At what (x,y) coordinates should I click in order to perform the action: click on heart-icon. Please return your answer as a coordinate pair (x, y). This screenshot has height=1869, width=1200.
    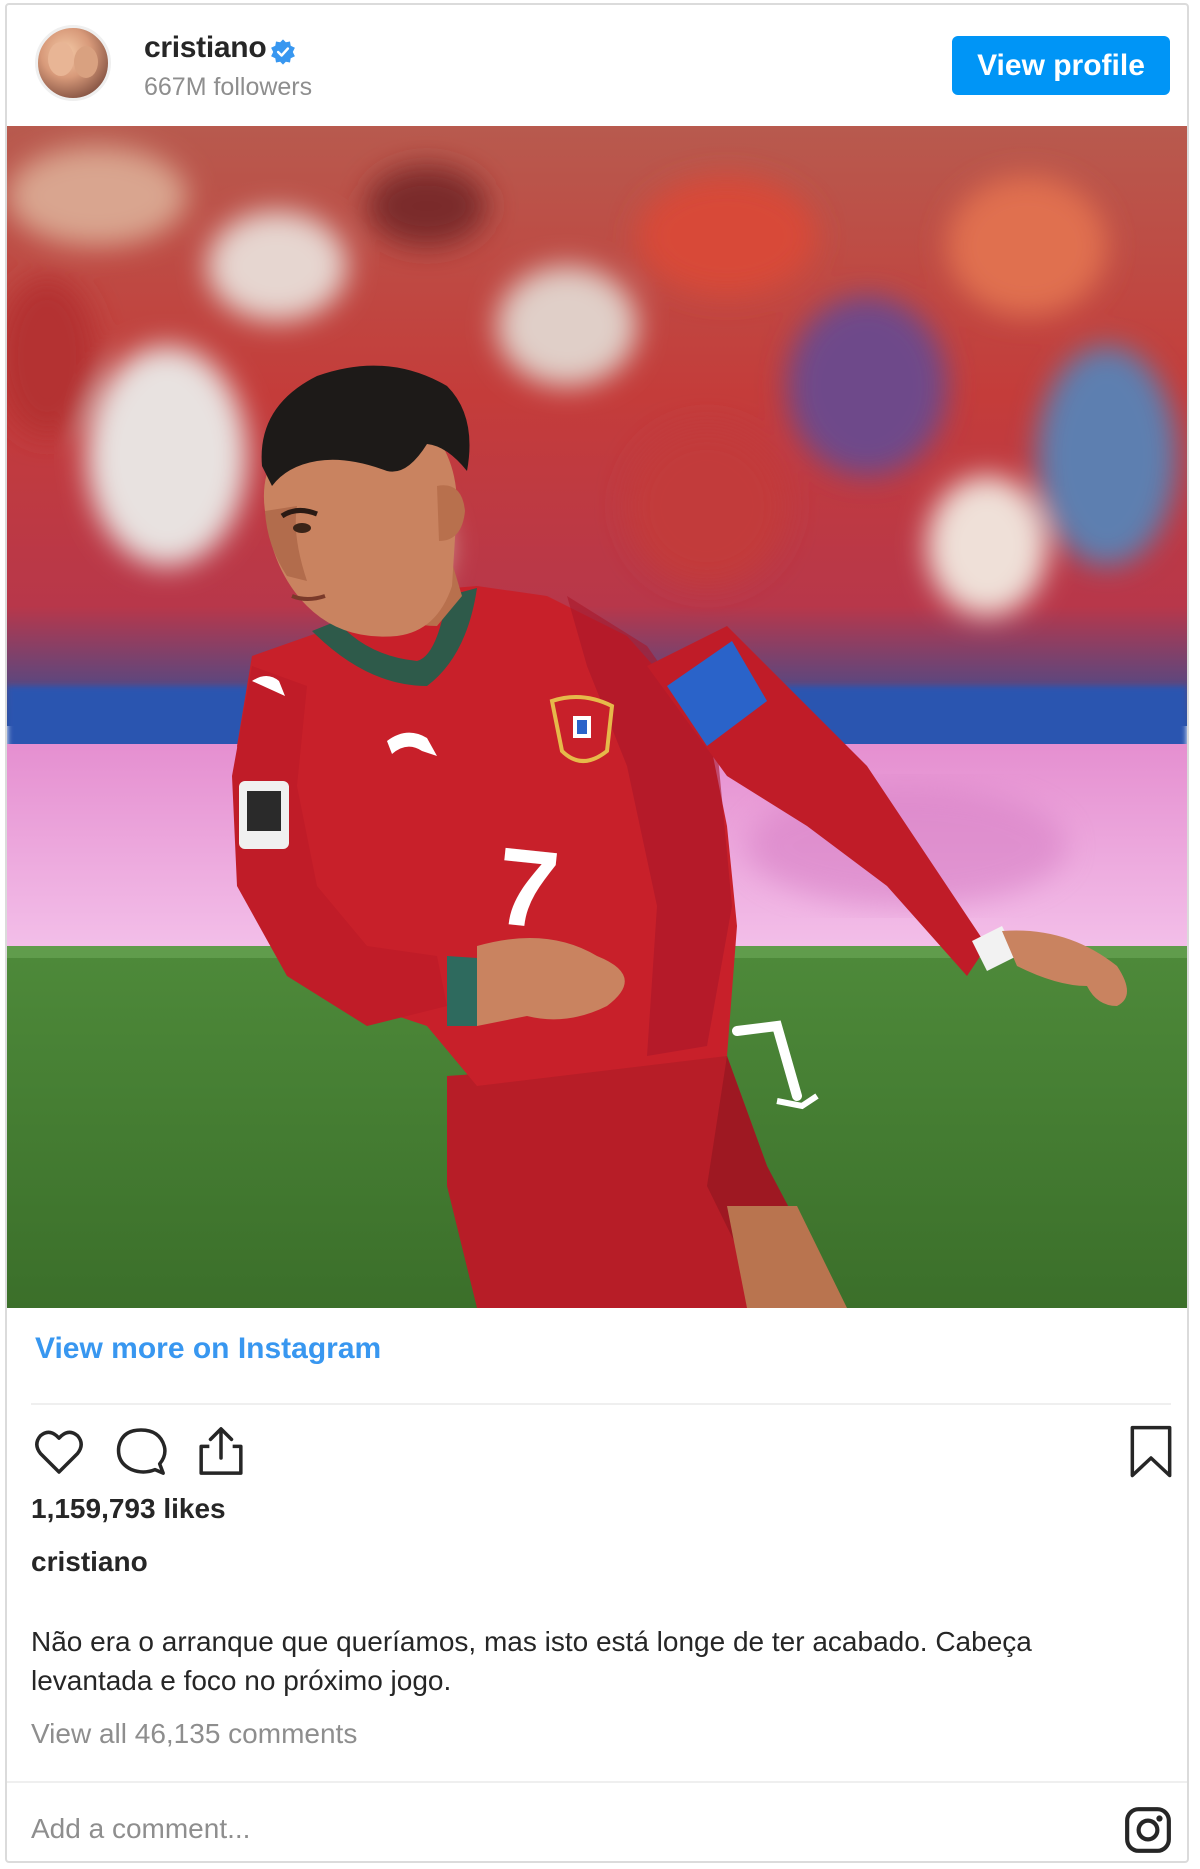
    Looking at the image, I should click on (59, 1451).